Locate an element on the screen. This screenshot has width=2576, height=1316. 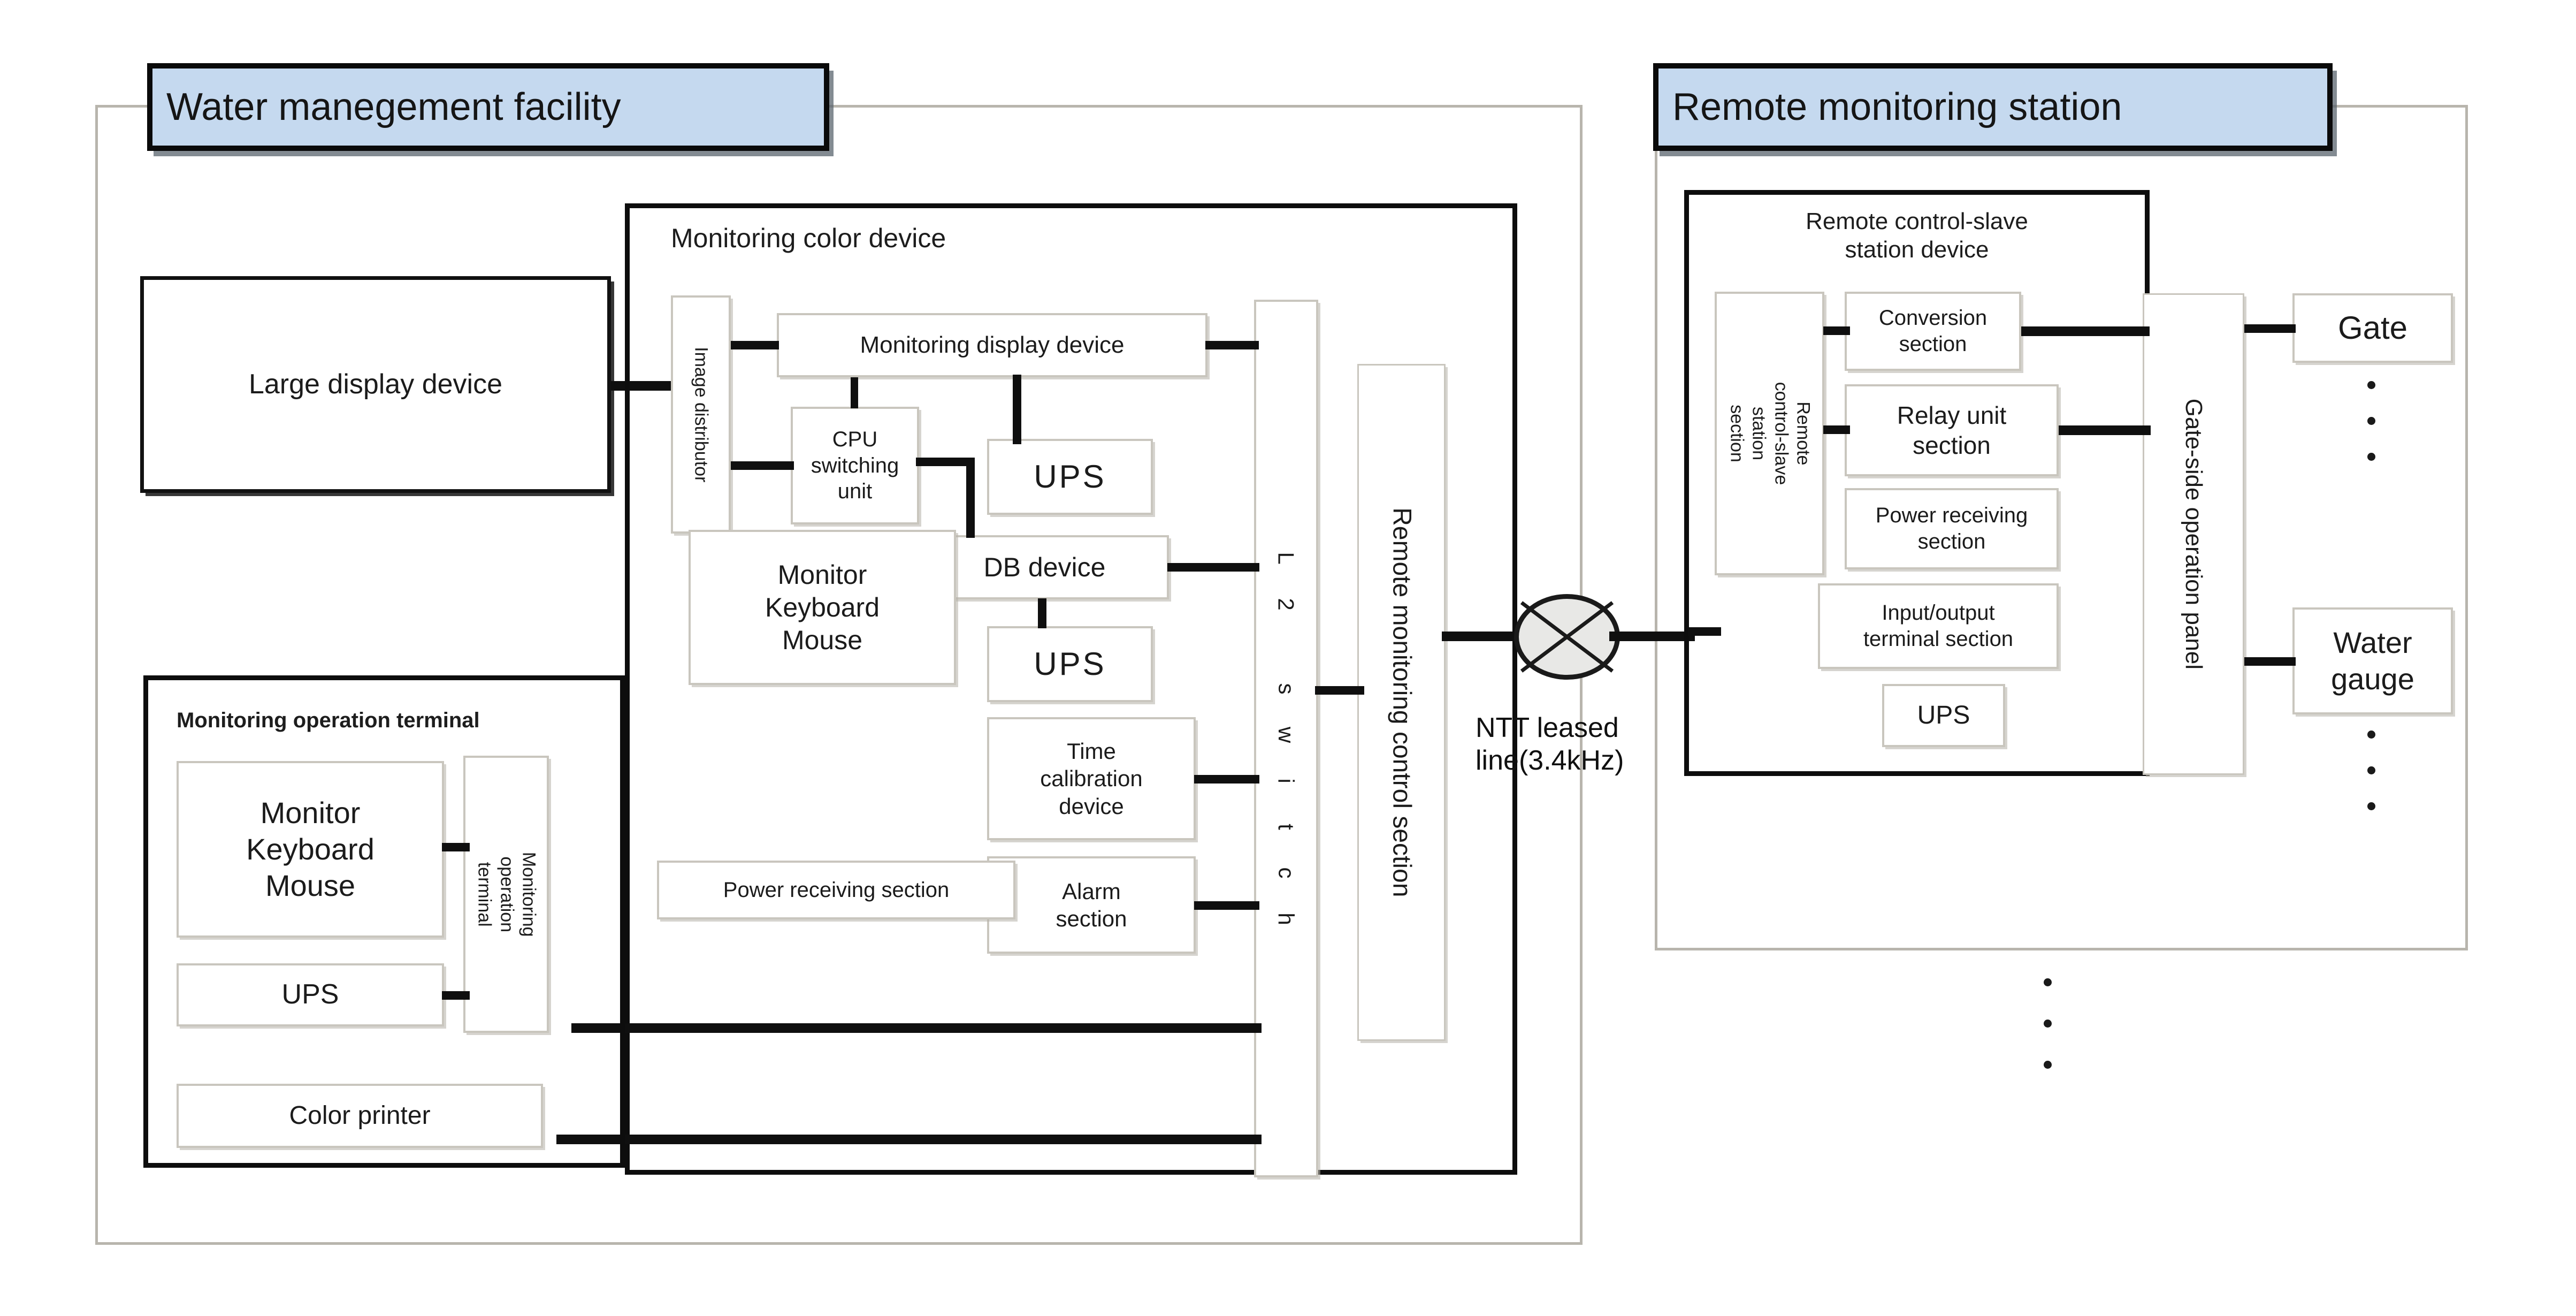
gate-ellipsis-dots is located at coordinates (2371, 421).